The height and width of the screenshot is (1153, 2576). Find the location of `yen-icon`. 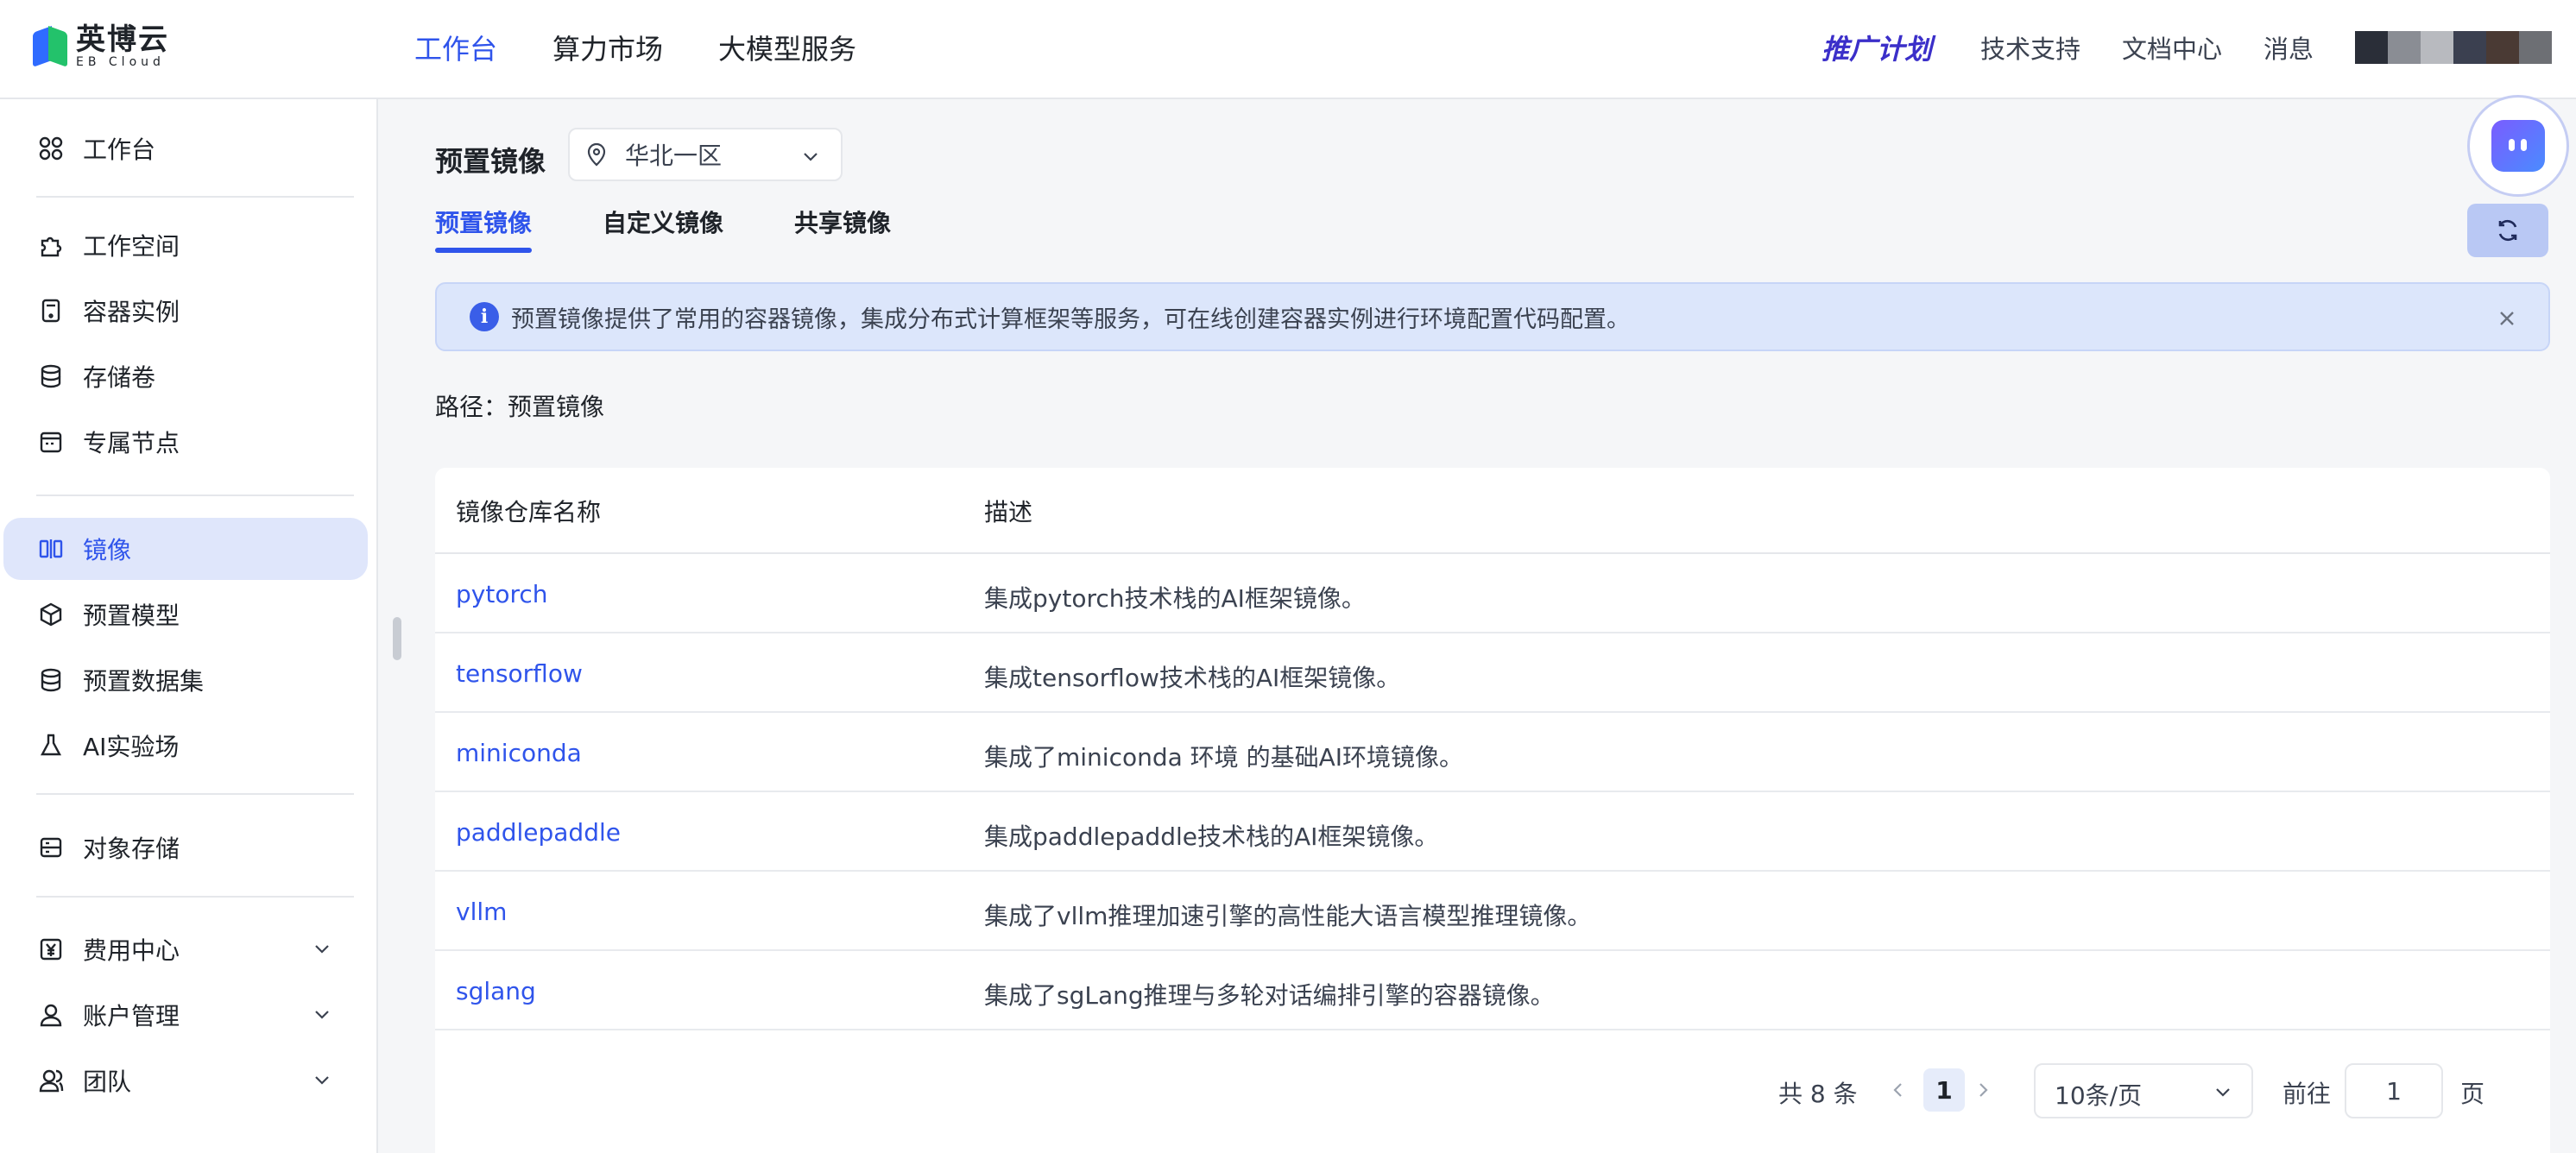

yen-icon is located at coordinates (51, 949).